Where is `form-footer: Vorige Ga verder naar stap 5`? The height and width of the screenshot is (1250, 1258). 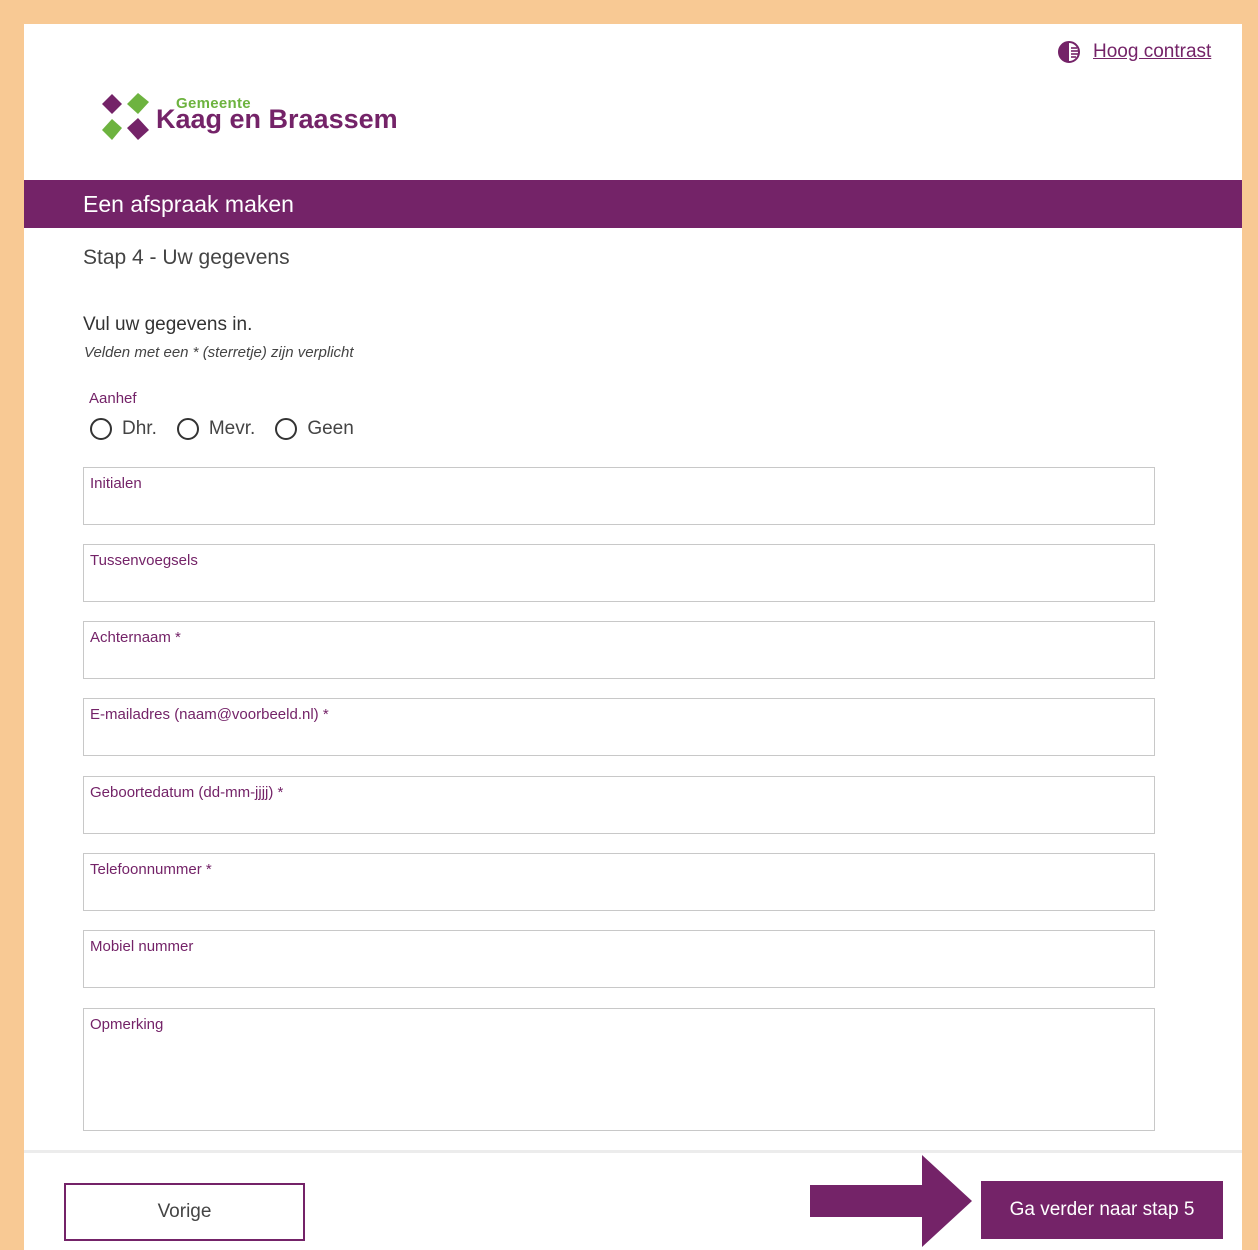 form-footer: Vorige Ga verder naar stap 5 is located at coordinates (633, 1200).